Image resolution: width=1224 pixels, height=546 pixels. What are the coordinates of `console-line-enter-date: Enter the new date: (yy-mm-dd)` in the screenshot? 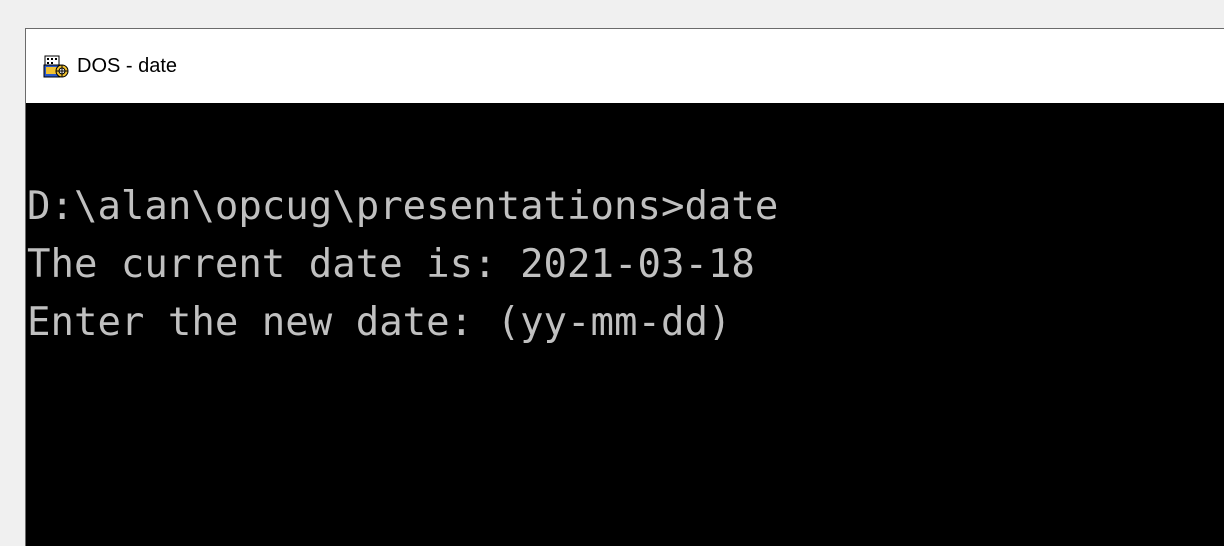 It's located at (379, 322).